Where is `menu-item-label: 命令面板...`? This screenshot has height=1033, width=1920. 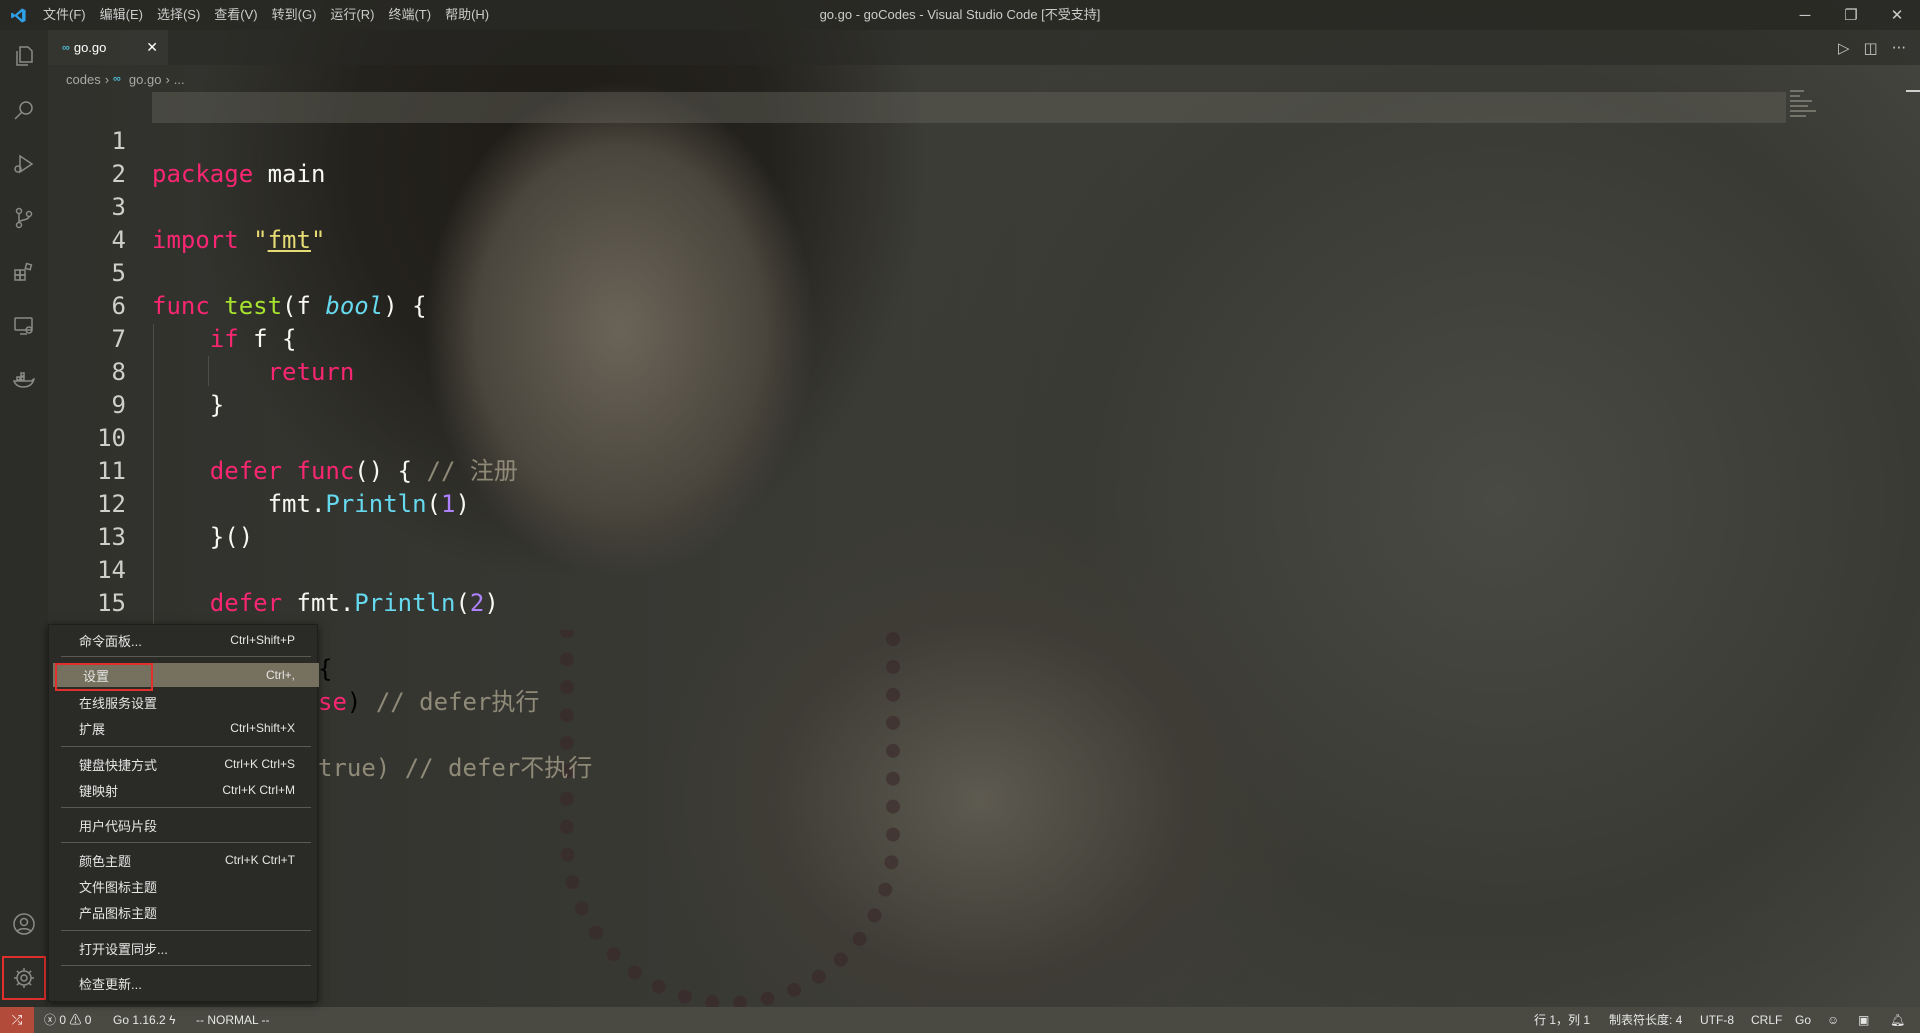 menu-item-label: 命令面板... is located at coordinates (110, 641).